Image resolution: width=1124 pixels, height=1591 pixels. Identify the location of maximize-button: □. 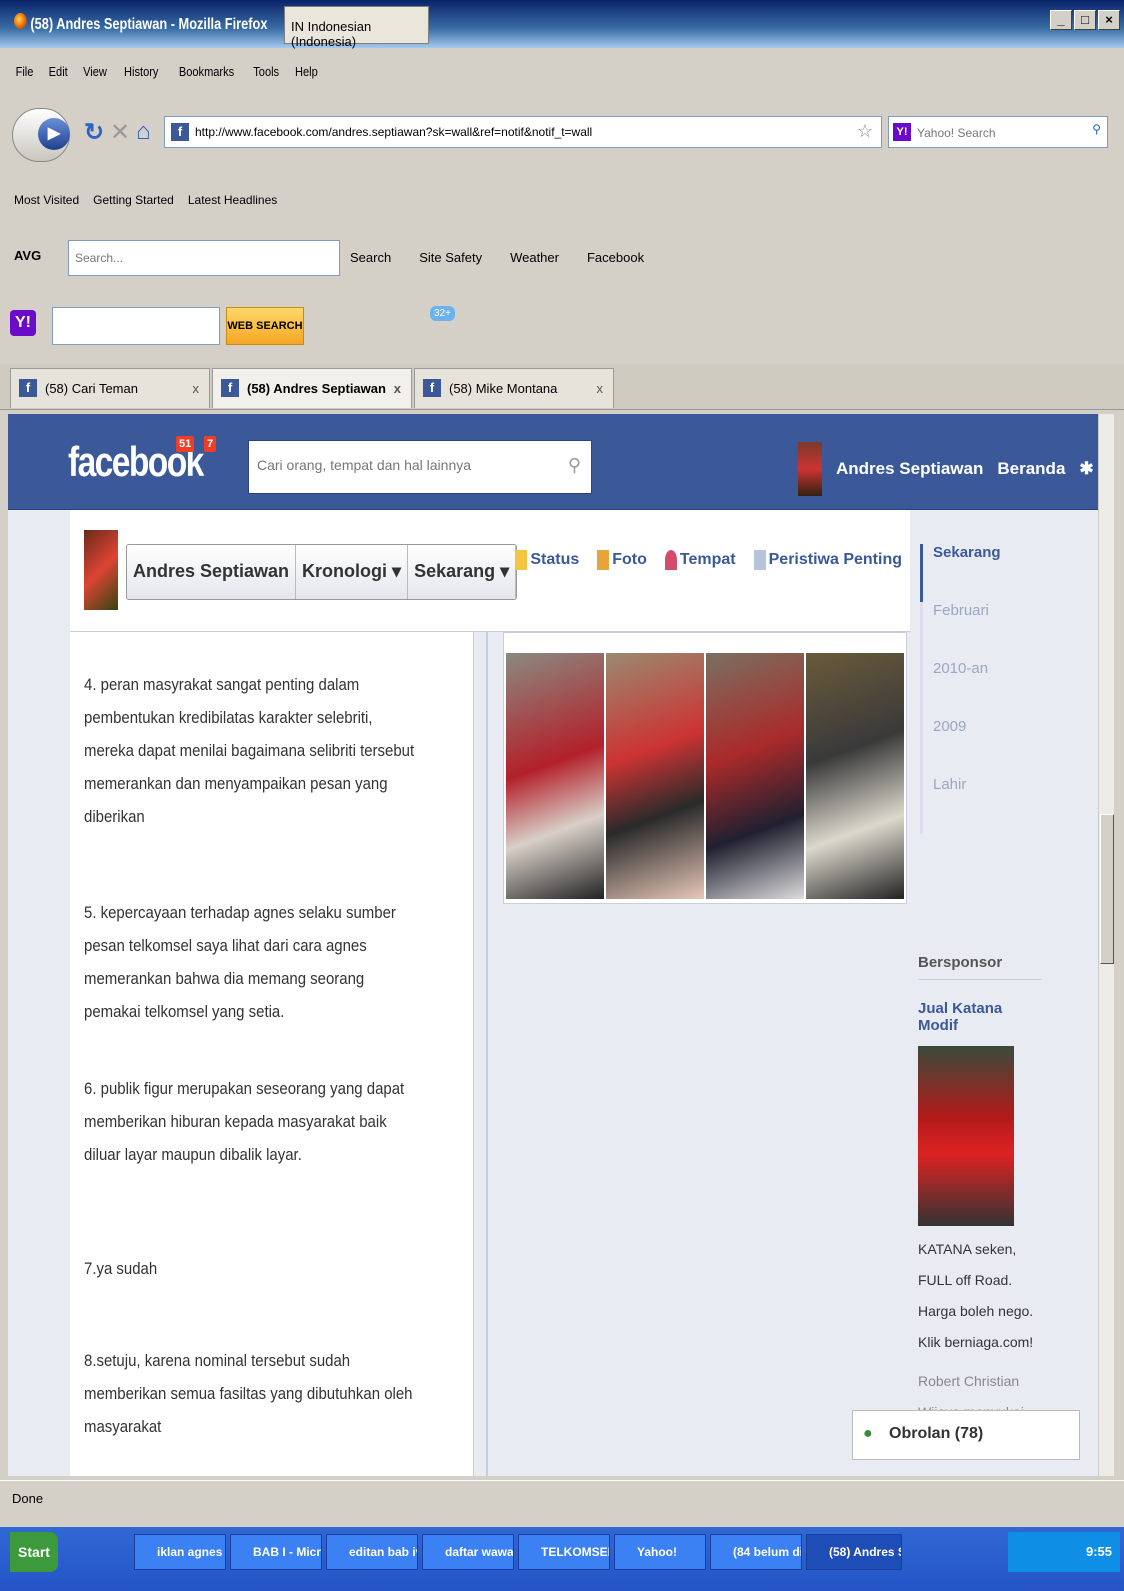
(1085, 20).